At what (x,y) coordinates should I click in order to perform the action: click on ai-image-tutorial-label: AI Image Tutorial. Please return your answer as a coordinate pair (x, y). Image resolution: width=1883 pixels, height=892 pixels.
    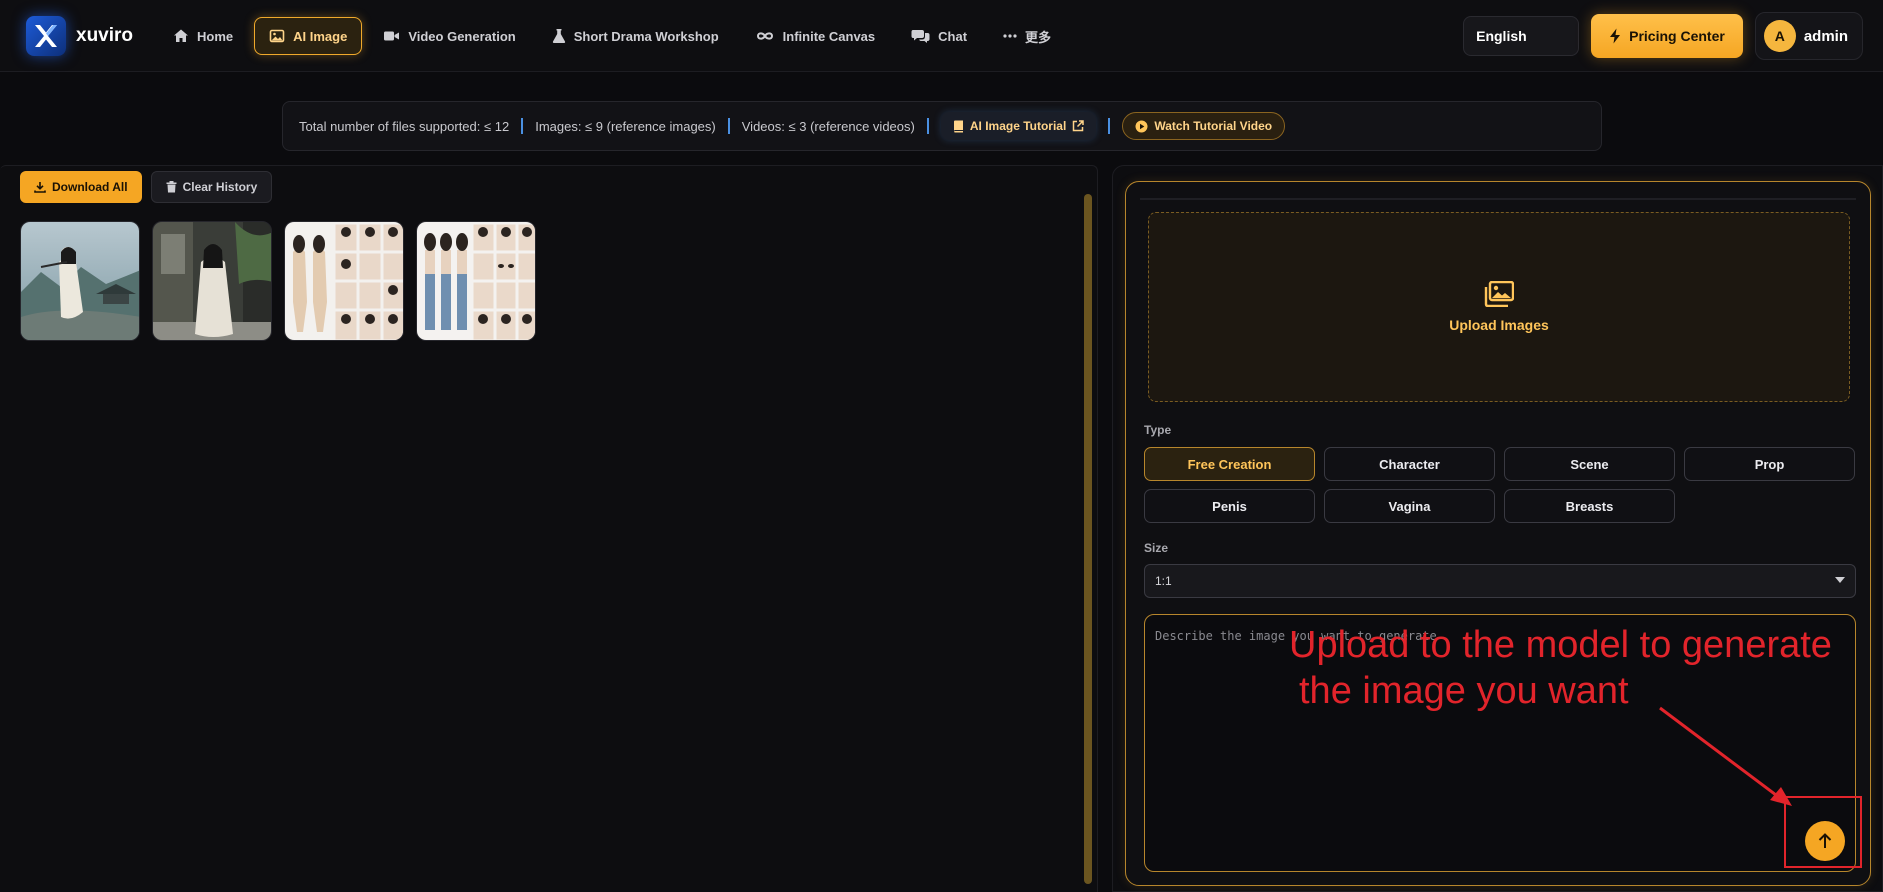
    Looking at the image, I should click on (1018, 126).